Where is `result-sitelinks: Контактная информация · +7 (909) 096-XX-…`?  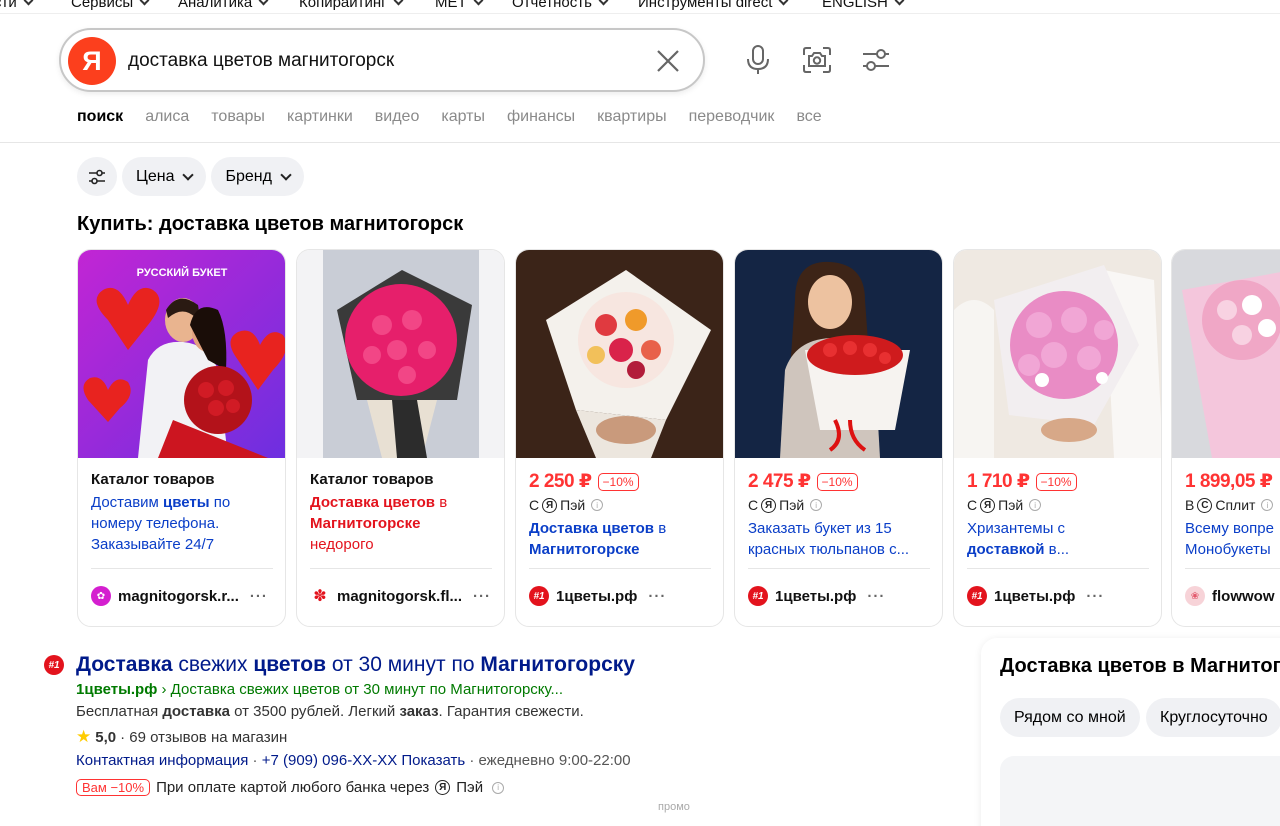
result-sitelinks: Контактная информация · +7 (909) 096-XX-… is located at coordinates (353, 760).